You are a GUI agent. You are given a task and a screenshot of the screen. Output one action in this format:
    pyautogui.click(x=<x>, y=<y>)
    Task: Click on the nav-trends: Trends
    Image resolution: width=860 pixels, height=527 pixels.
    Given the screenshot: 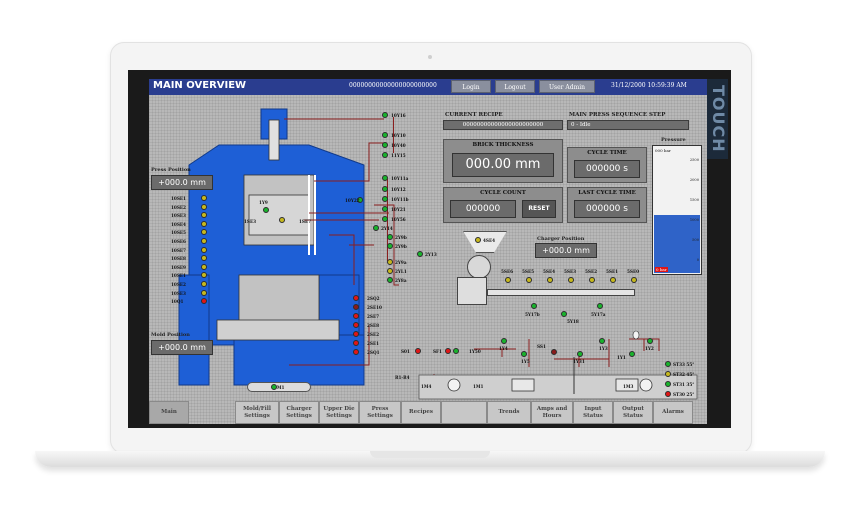 What is the action you would take?
    pyautogui.click(x=509, y=412)
    